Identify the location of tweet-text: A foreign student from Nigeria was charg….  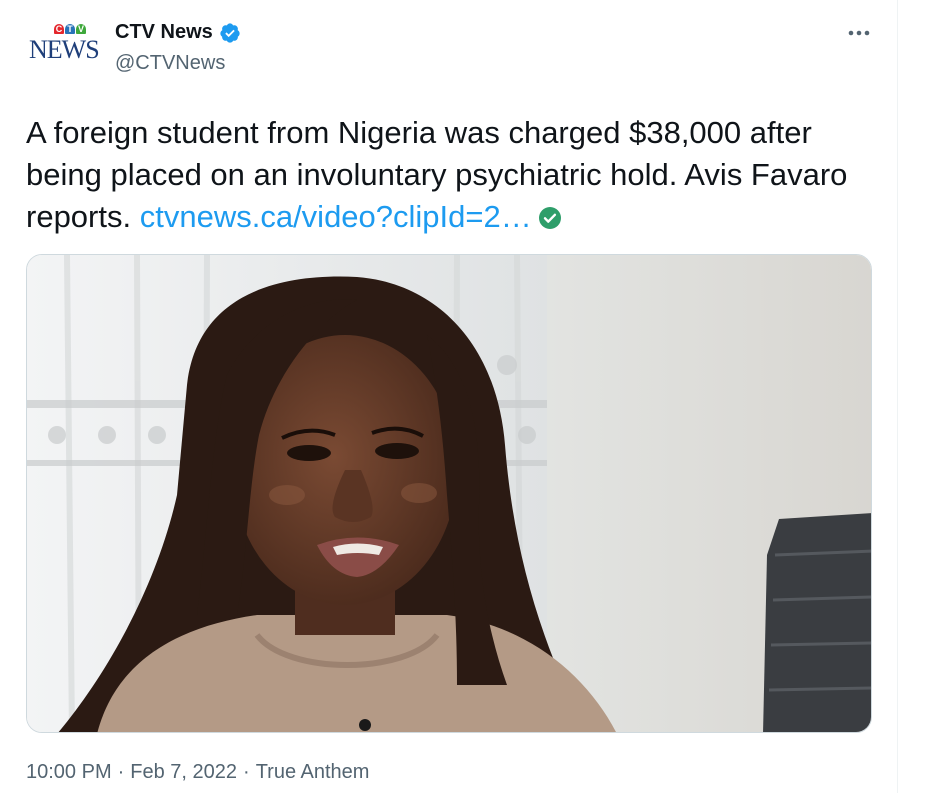
(451, 176).